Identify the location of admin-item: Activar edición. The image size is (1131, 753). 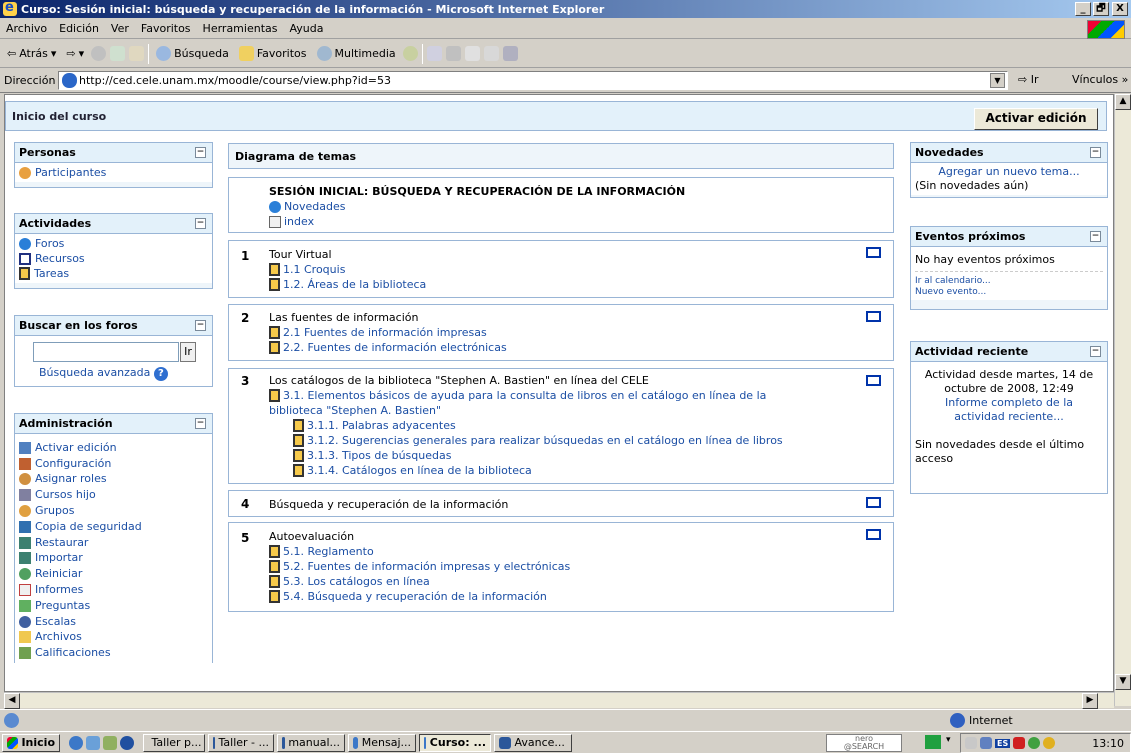
(113, 448).